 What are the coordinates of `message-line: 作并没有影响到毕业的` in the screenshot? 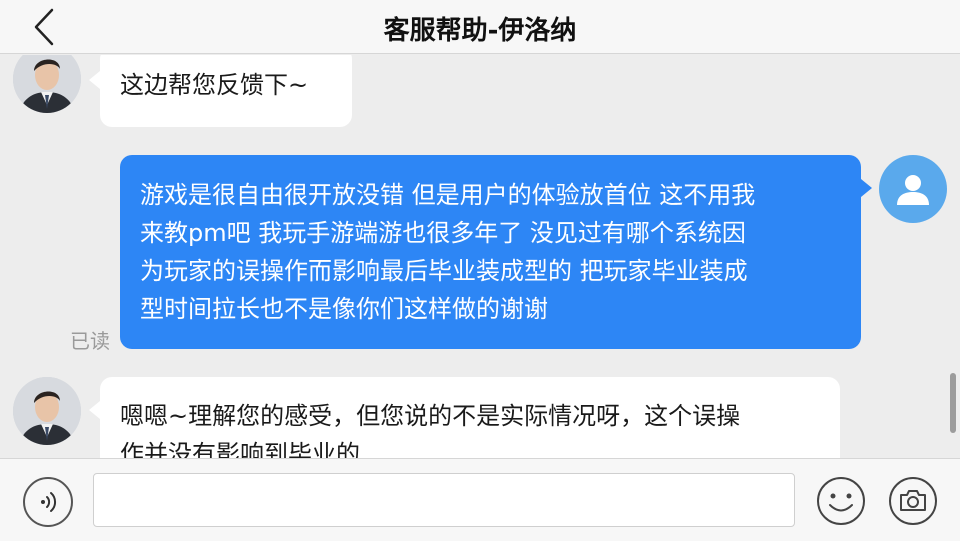 It's located at (240, 449).